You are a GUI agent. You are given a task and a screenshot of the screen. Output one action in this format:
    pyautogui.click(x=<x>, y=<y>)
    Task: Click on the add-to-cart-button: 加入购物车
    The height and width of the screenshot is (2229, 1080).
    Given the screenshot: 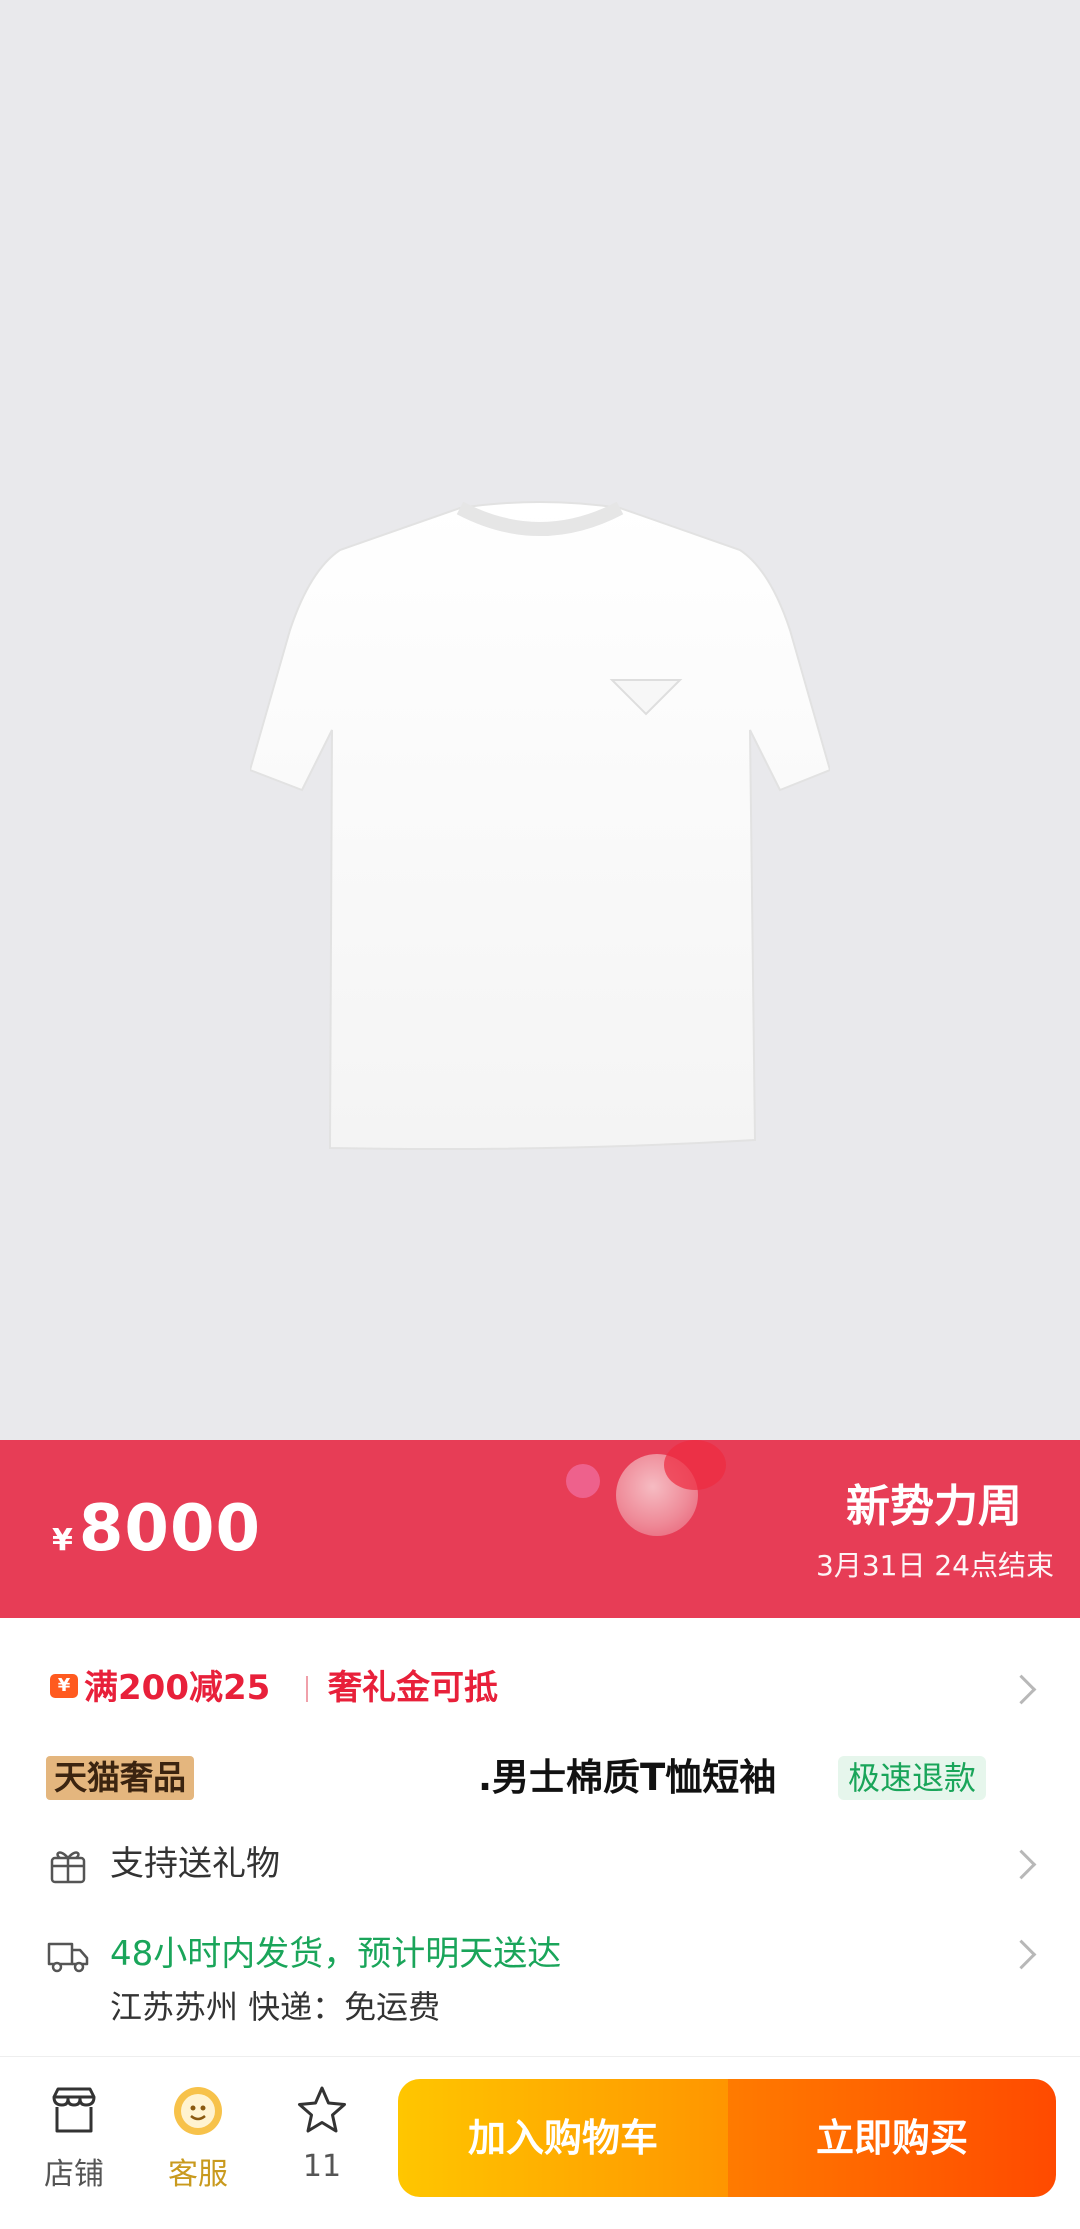 What is the action you would take?
    pyautogui.click(x=563, y=2138)
    